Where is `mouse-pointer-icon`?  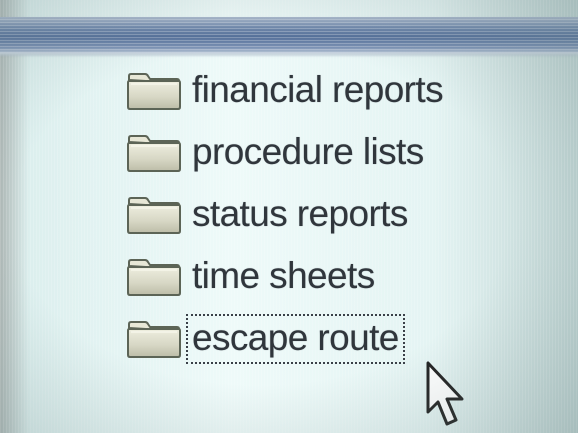 mouse-pointer-icon is located at coordinates (445, 393).